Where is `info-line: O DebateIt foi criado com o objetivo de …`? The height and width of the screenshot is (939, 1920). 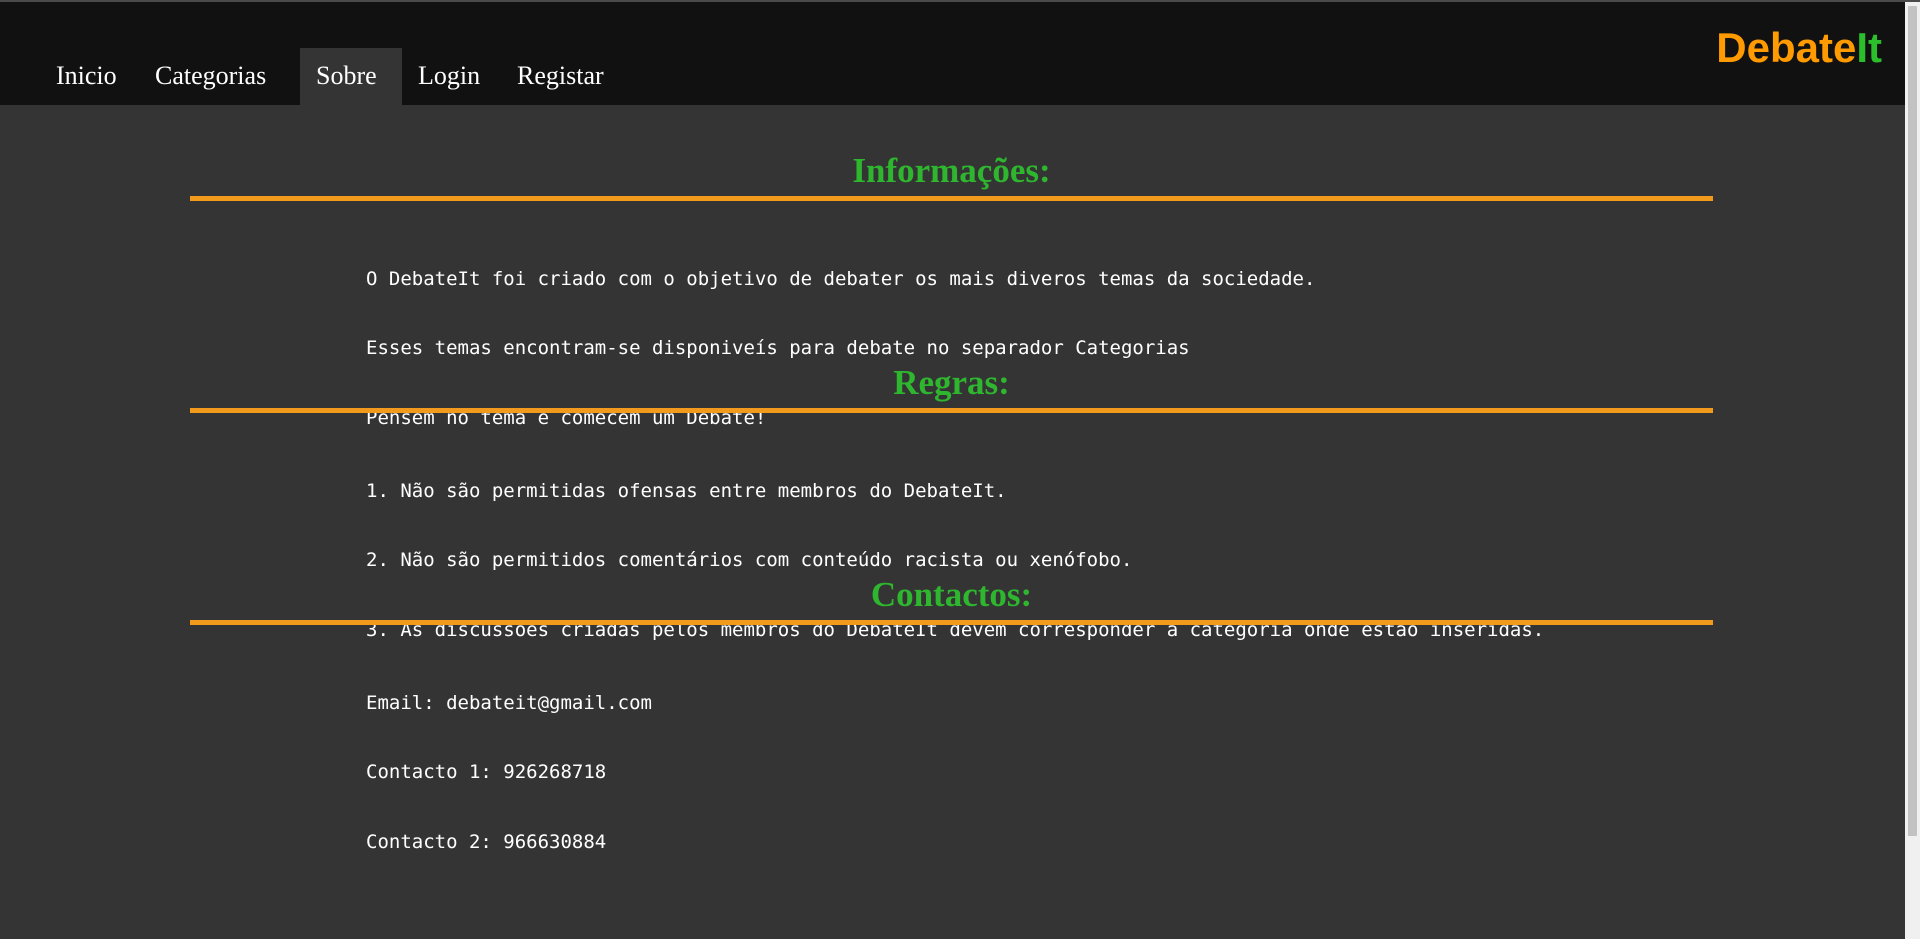
info-line: O DebateIt foi criado com o objetivo de … is located at coordinates (841, 278).